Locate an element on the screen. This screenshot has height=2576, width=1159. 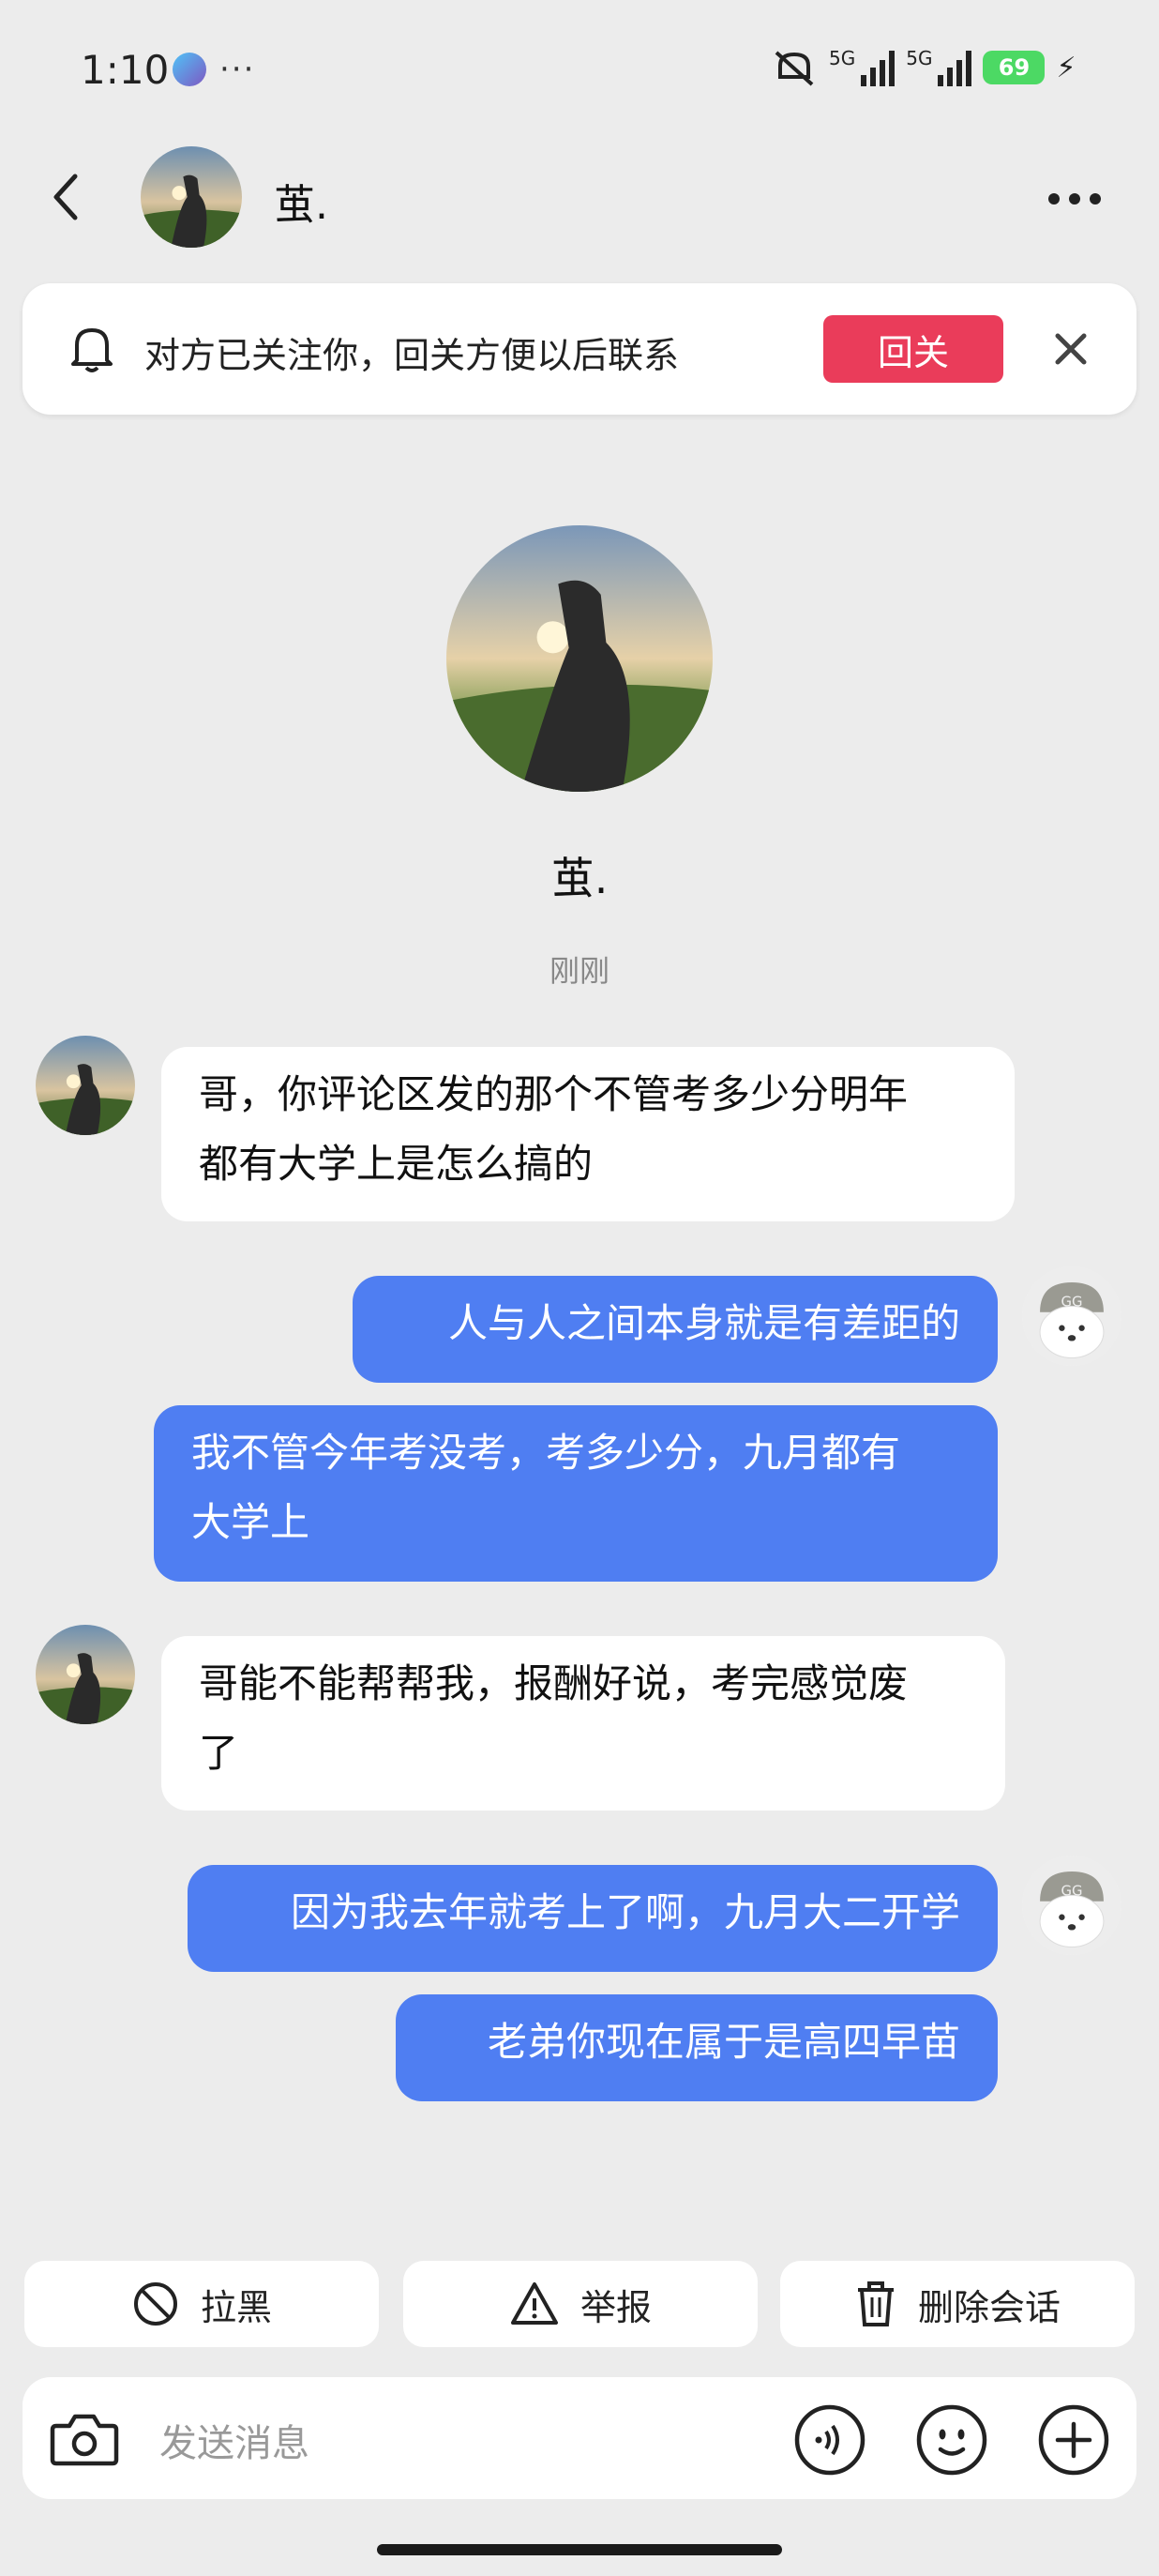
bell-icon is located at coordinates (92, 350).